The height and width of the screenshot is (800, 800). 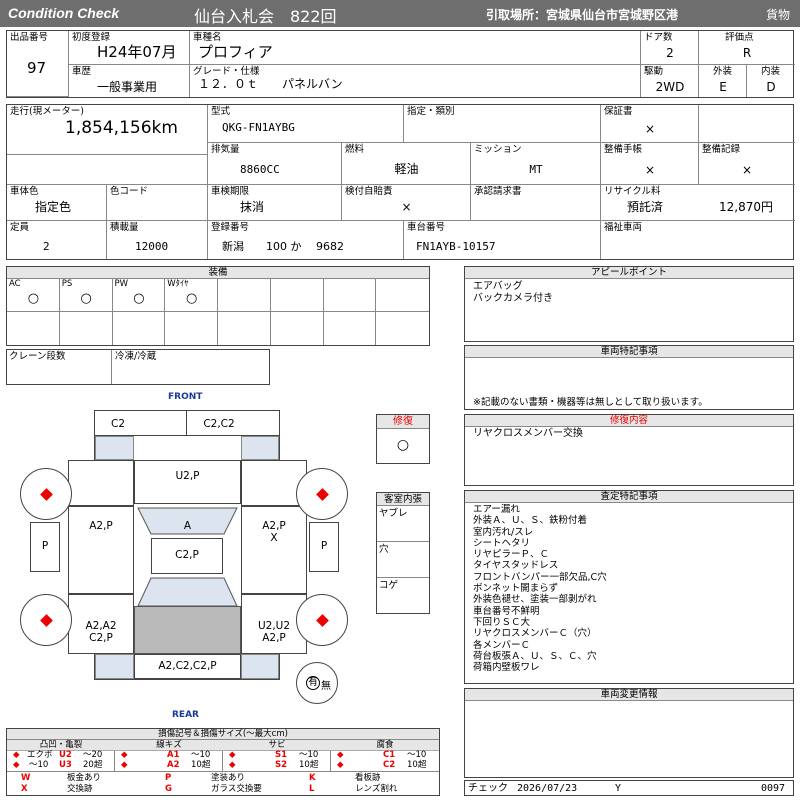 What do you see at coordinates (313, 683) in the screenshot?
I see `spare-present: 有` at bounding box center [313, 683].